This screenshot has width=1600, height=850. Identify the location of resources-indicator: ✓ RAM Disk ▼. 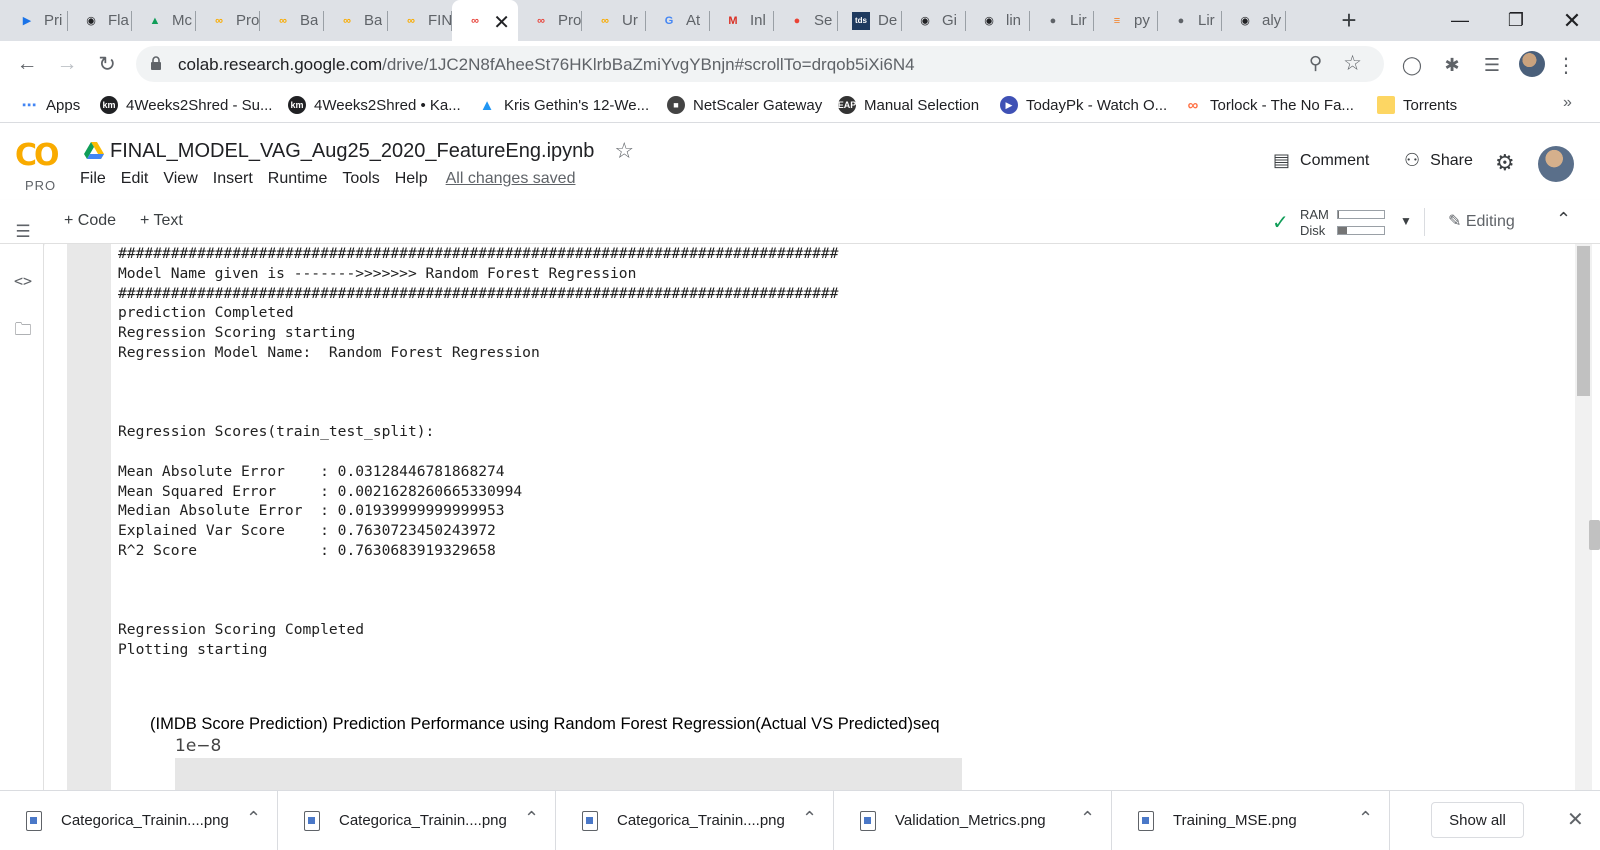
(1342, 222).